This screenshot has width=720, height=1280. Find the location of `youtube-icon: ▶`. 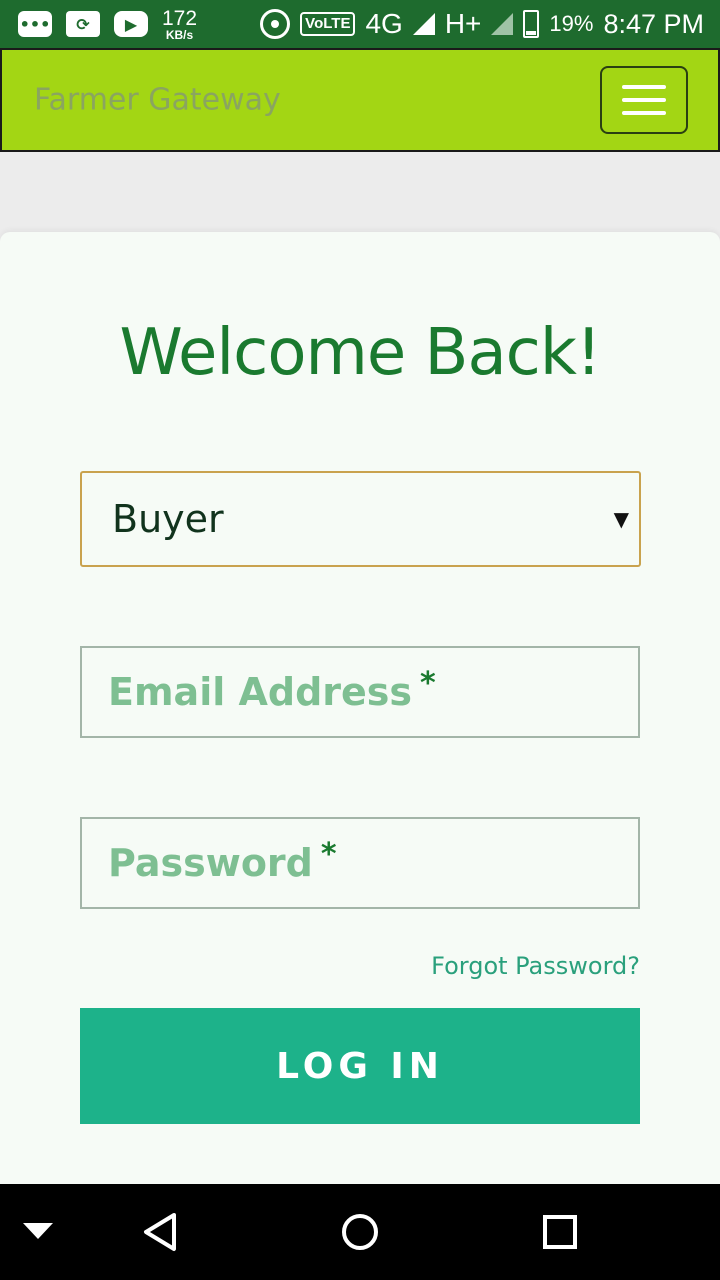

youtube-icon: ▶ is located at coordinates (131, 24).